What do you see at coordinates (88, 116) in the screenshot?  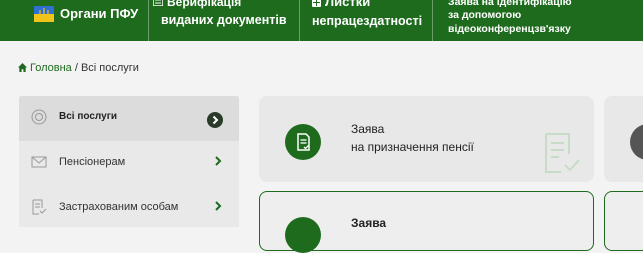 I see `sidebar-item-label: Всі послуги` at bounding box center [88, 116].